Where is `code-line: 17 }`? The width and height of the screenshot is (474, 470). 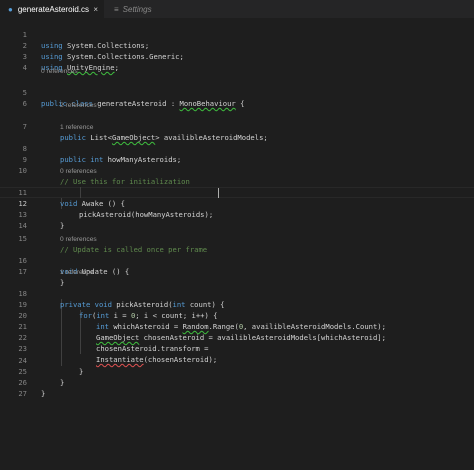
code-line: 17 } is located at coordinates (237, 271).